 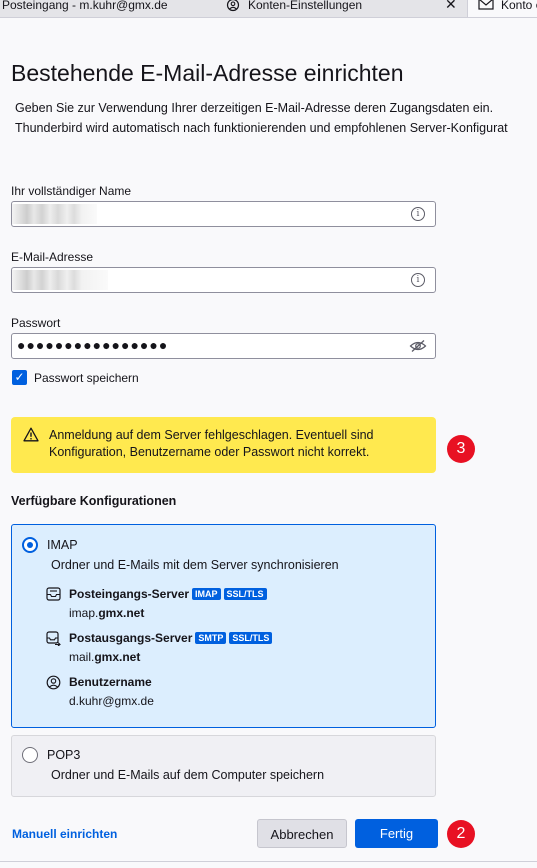 What do you see at coordinates (396, 833) in the screenshot?
I see `done-button: Fertig` at bounding box center [396, 833].